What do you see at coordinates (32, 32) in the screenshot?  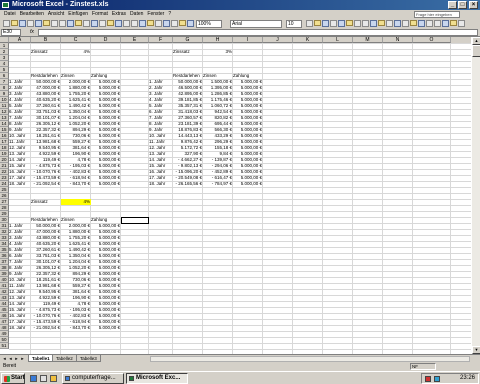 I see `fx-icon: fx` at bounding box center [32, 32].